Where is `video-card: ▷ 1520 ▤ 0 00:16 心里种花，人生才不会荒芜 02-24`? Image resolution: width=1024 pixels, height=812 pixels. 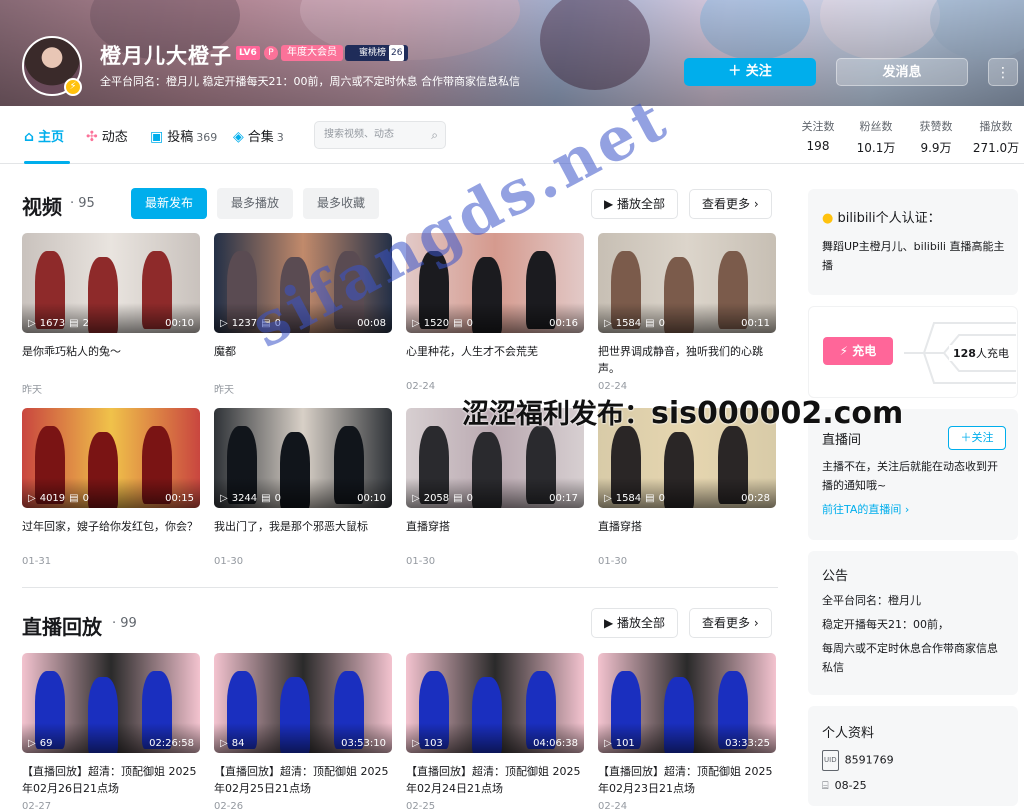
video-card: ▷ 1520 ▤ 0 00:16 心里种花，人生才不会荒芜 02-24 is located at coordinates (495, 312).